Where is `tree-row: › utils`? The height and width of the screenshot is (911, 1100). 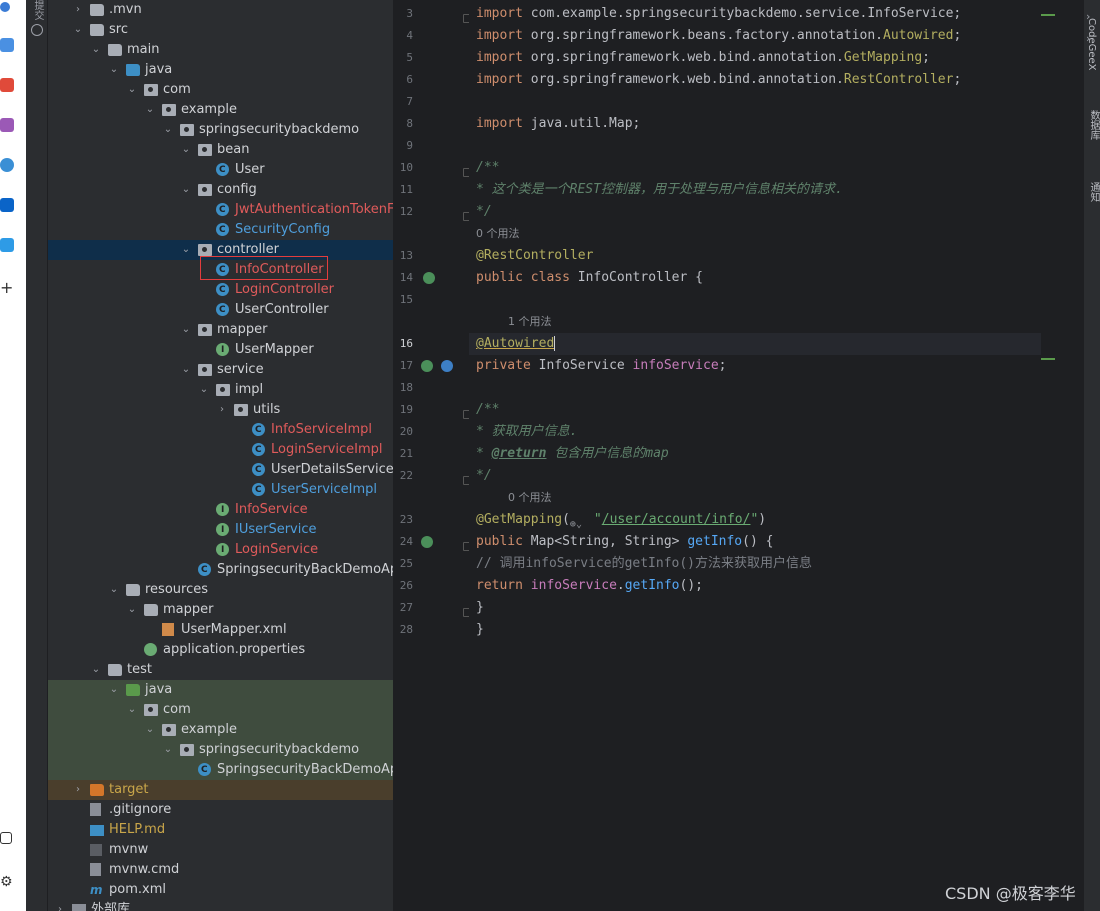 tree-row: › utils is located at coordinates (220, 410).